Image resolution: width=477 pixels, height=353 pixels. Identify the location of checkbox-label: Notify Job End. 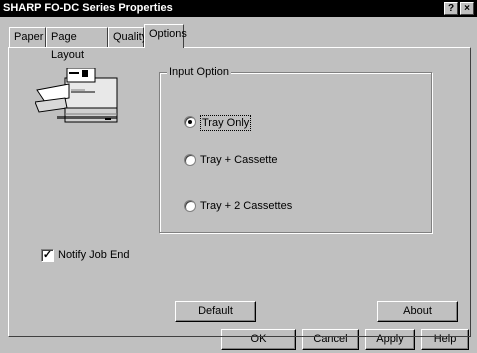
(94, 255).